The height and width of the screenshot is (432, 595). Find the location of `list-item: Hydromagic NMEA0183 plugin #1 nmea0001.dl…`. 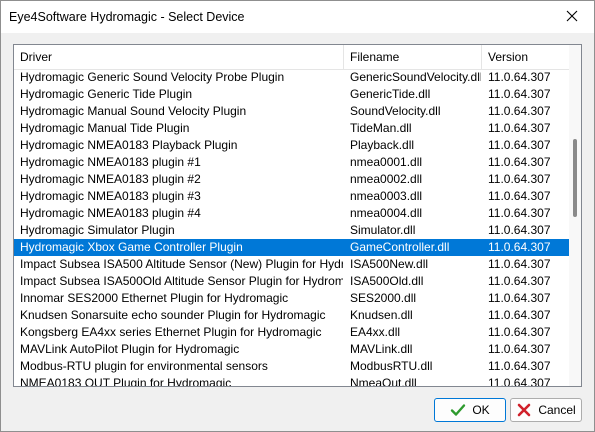

list-item: Hydromagic NMEA0183 plugin #1 nmea0001.dl… is located at coordinates (292, 162).